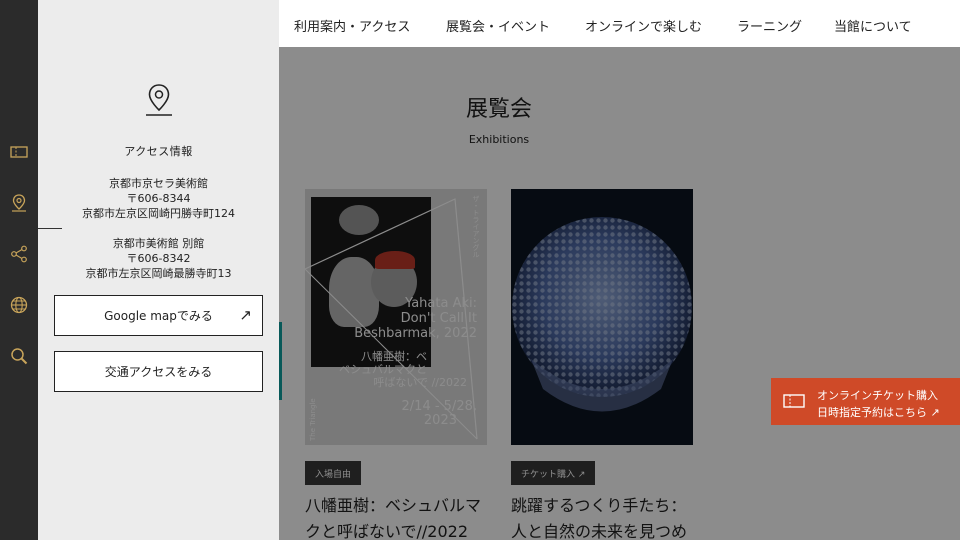 The height and width of the screenshot is (540, 960). Describe the element at coordinates (553, 473) in the screenshot. I see `ticket-purchase-tag: チケット購入 ↗` at that location.